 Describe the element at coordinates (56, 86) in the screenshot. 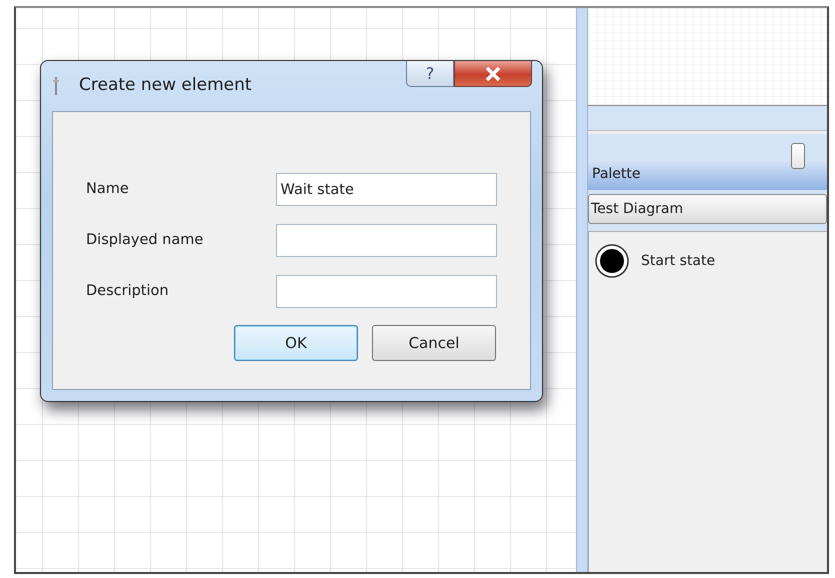

I see `app-icon` at that location.